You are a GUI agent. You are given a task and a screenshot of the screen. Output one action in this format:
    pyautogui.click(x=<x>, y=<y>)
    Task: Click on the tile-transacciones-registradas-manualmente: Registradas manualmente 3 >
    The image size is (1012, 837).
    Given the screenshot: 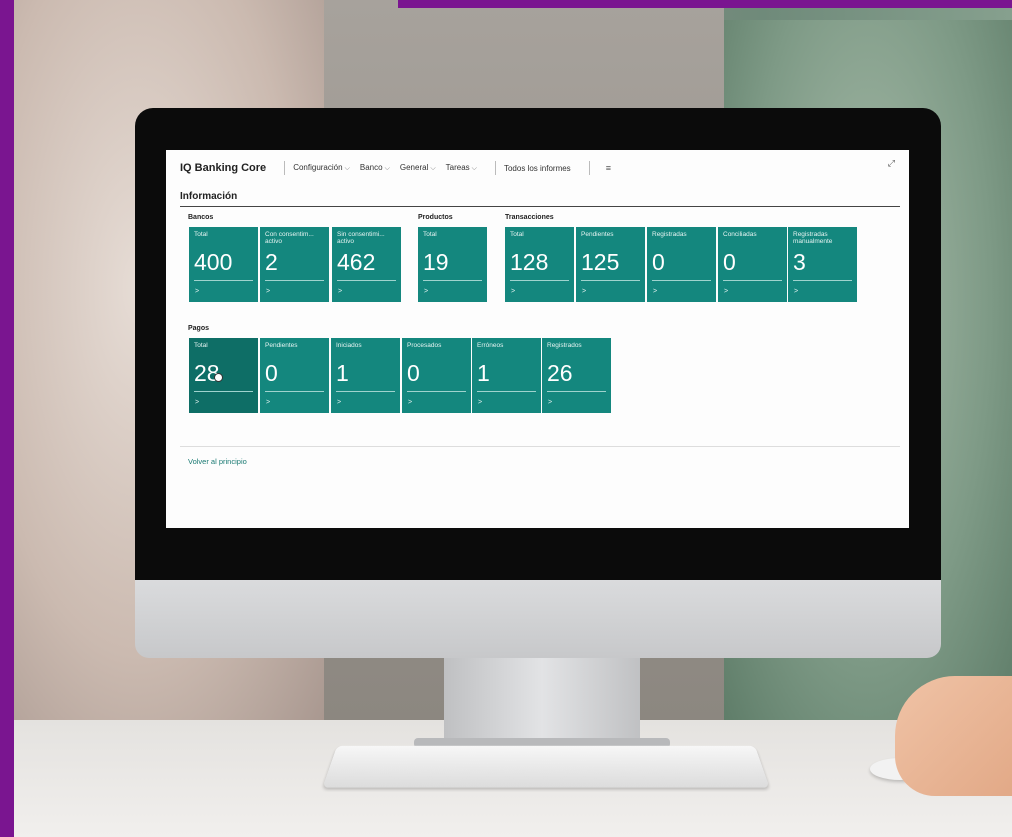 What is the action you would take?
    pyautogui.click(x=822, y=264)
    